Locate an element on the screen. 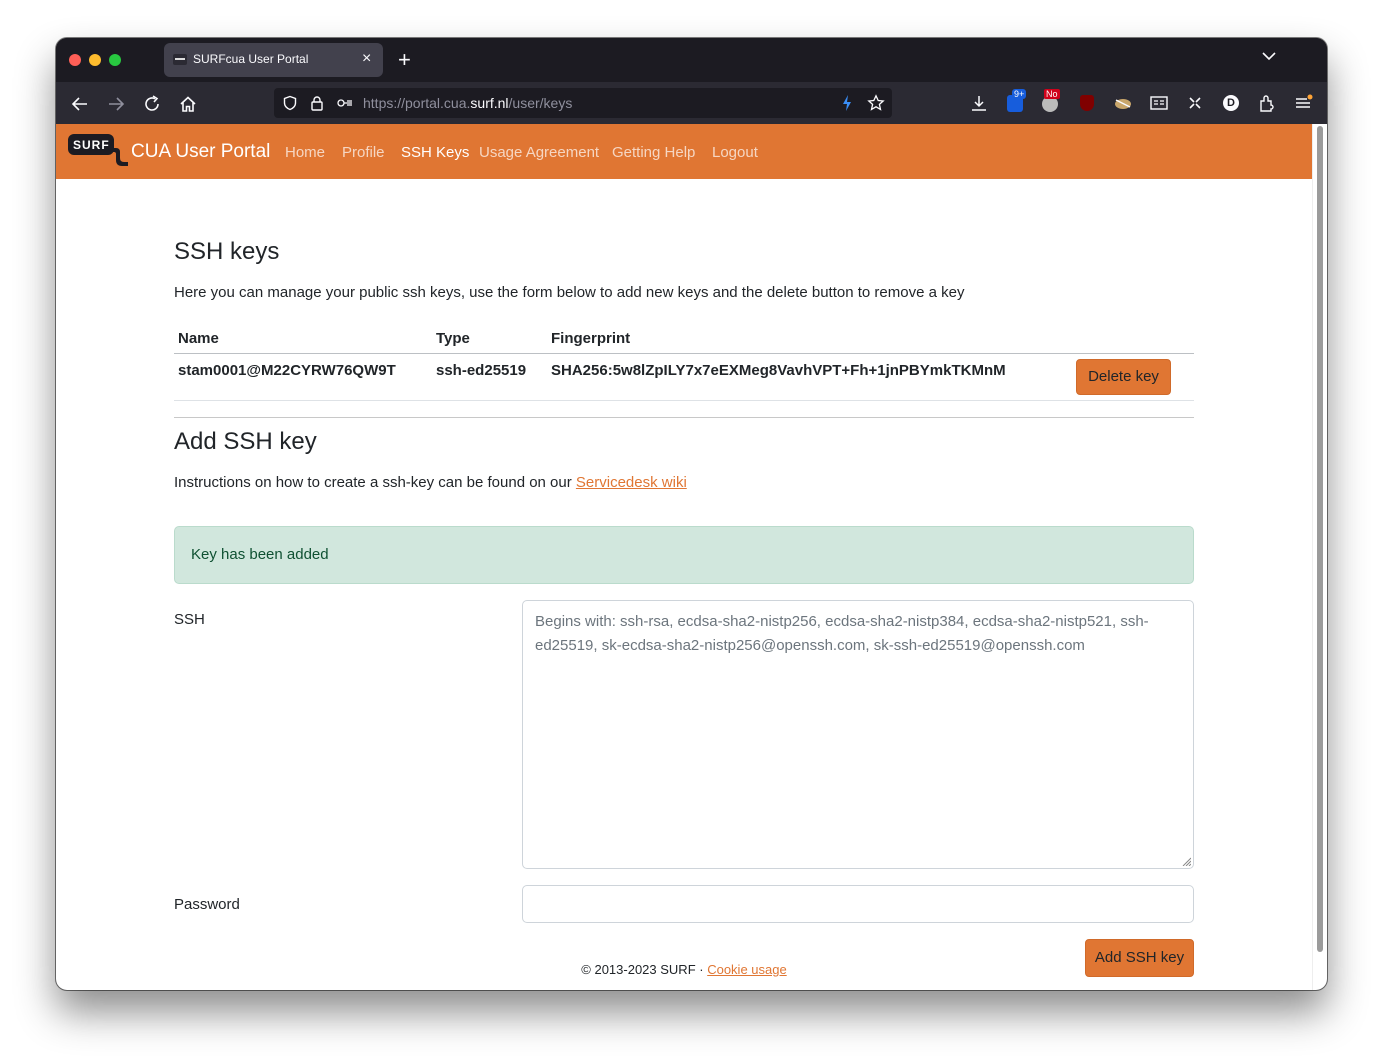 The width and height of the screenshot is (1383, 1064). url-text: https://portal.cua.surf.nl/user/keys is located at coordinates (467, 103).